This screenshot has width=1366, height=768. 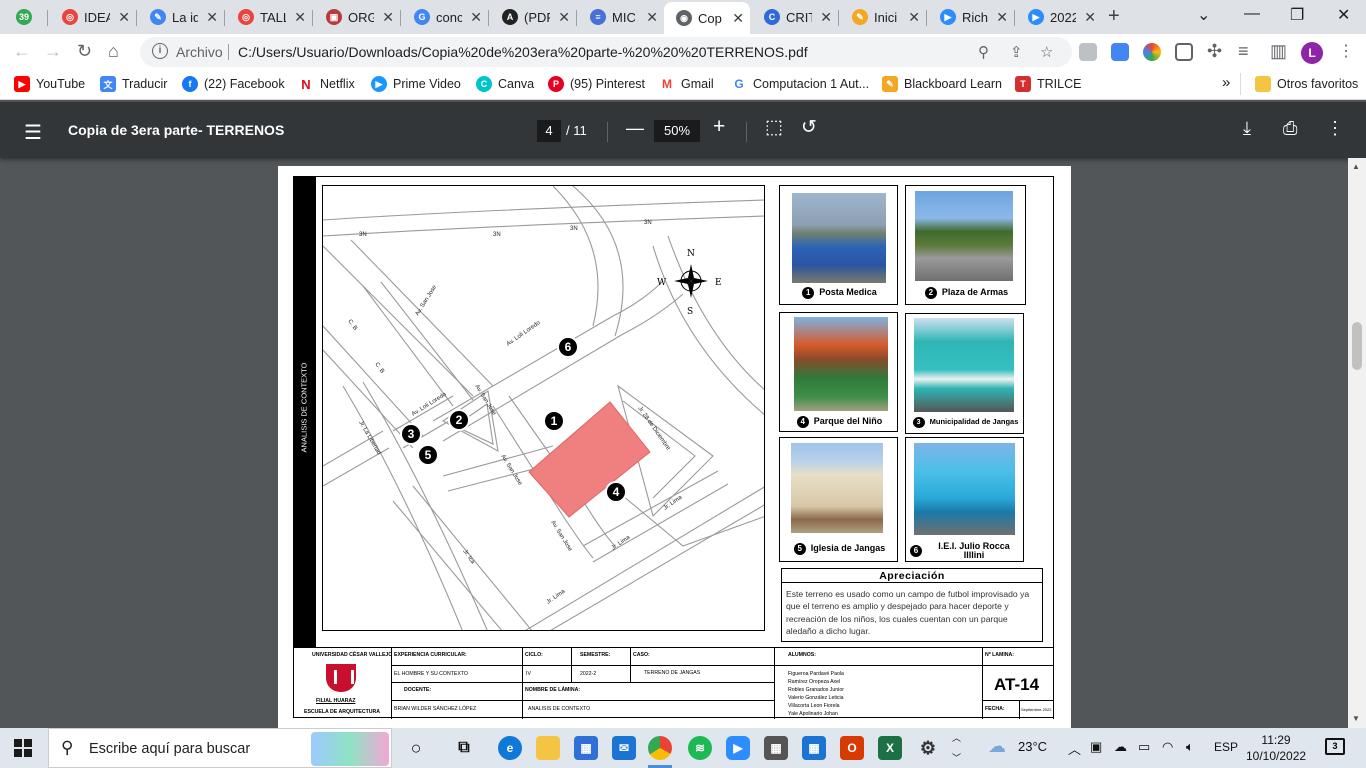 I want to click on bookmark-canva: C Canva, so click(x=505, y=84).